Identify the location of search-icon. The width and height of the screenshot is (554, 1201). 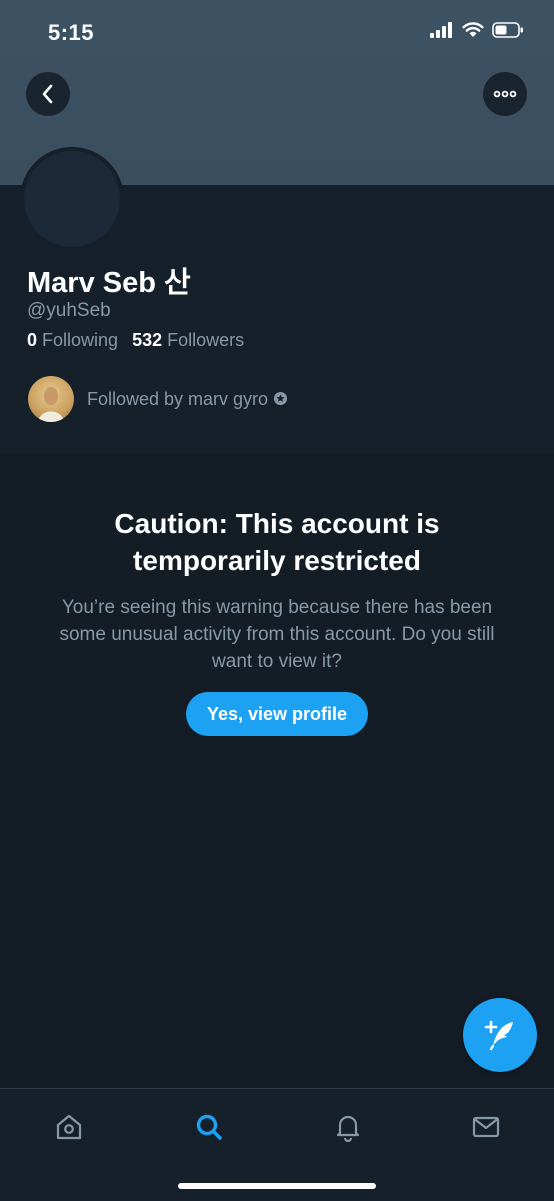
(209, 1127).